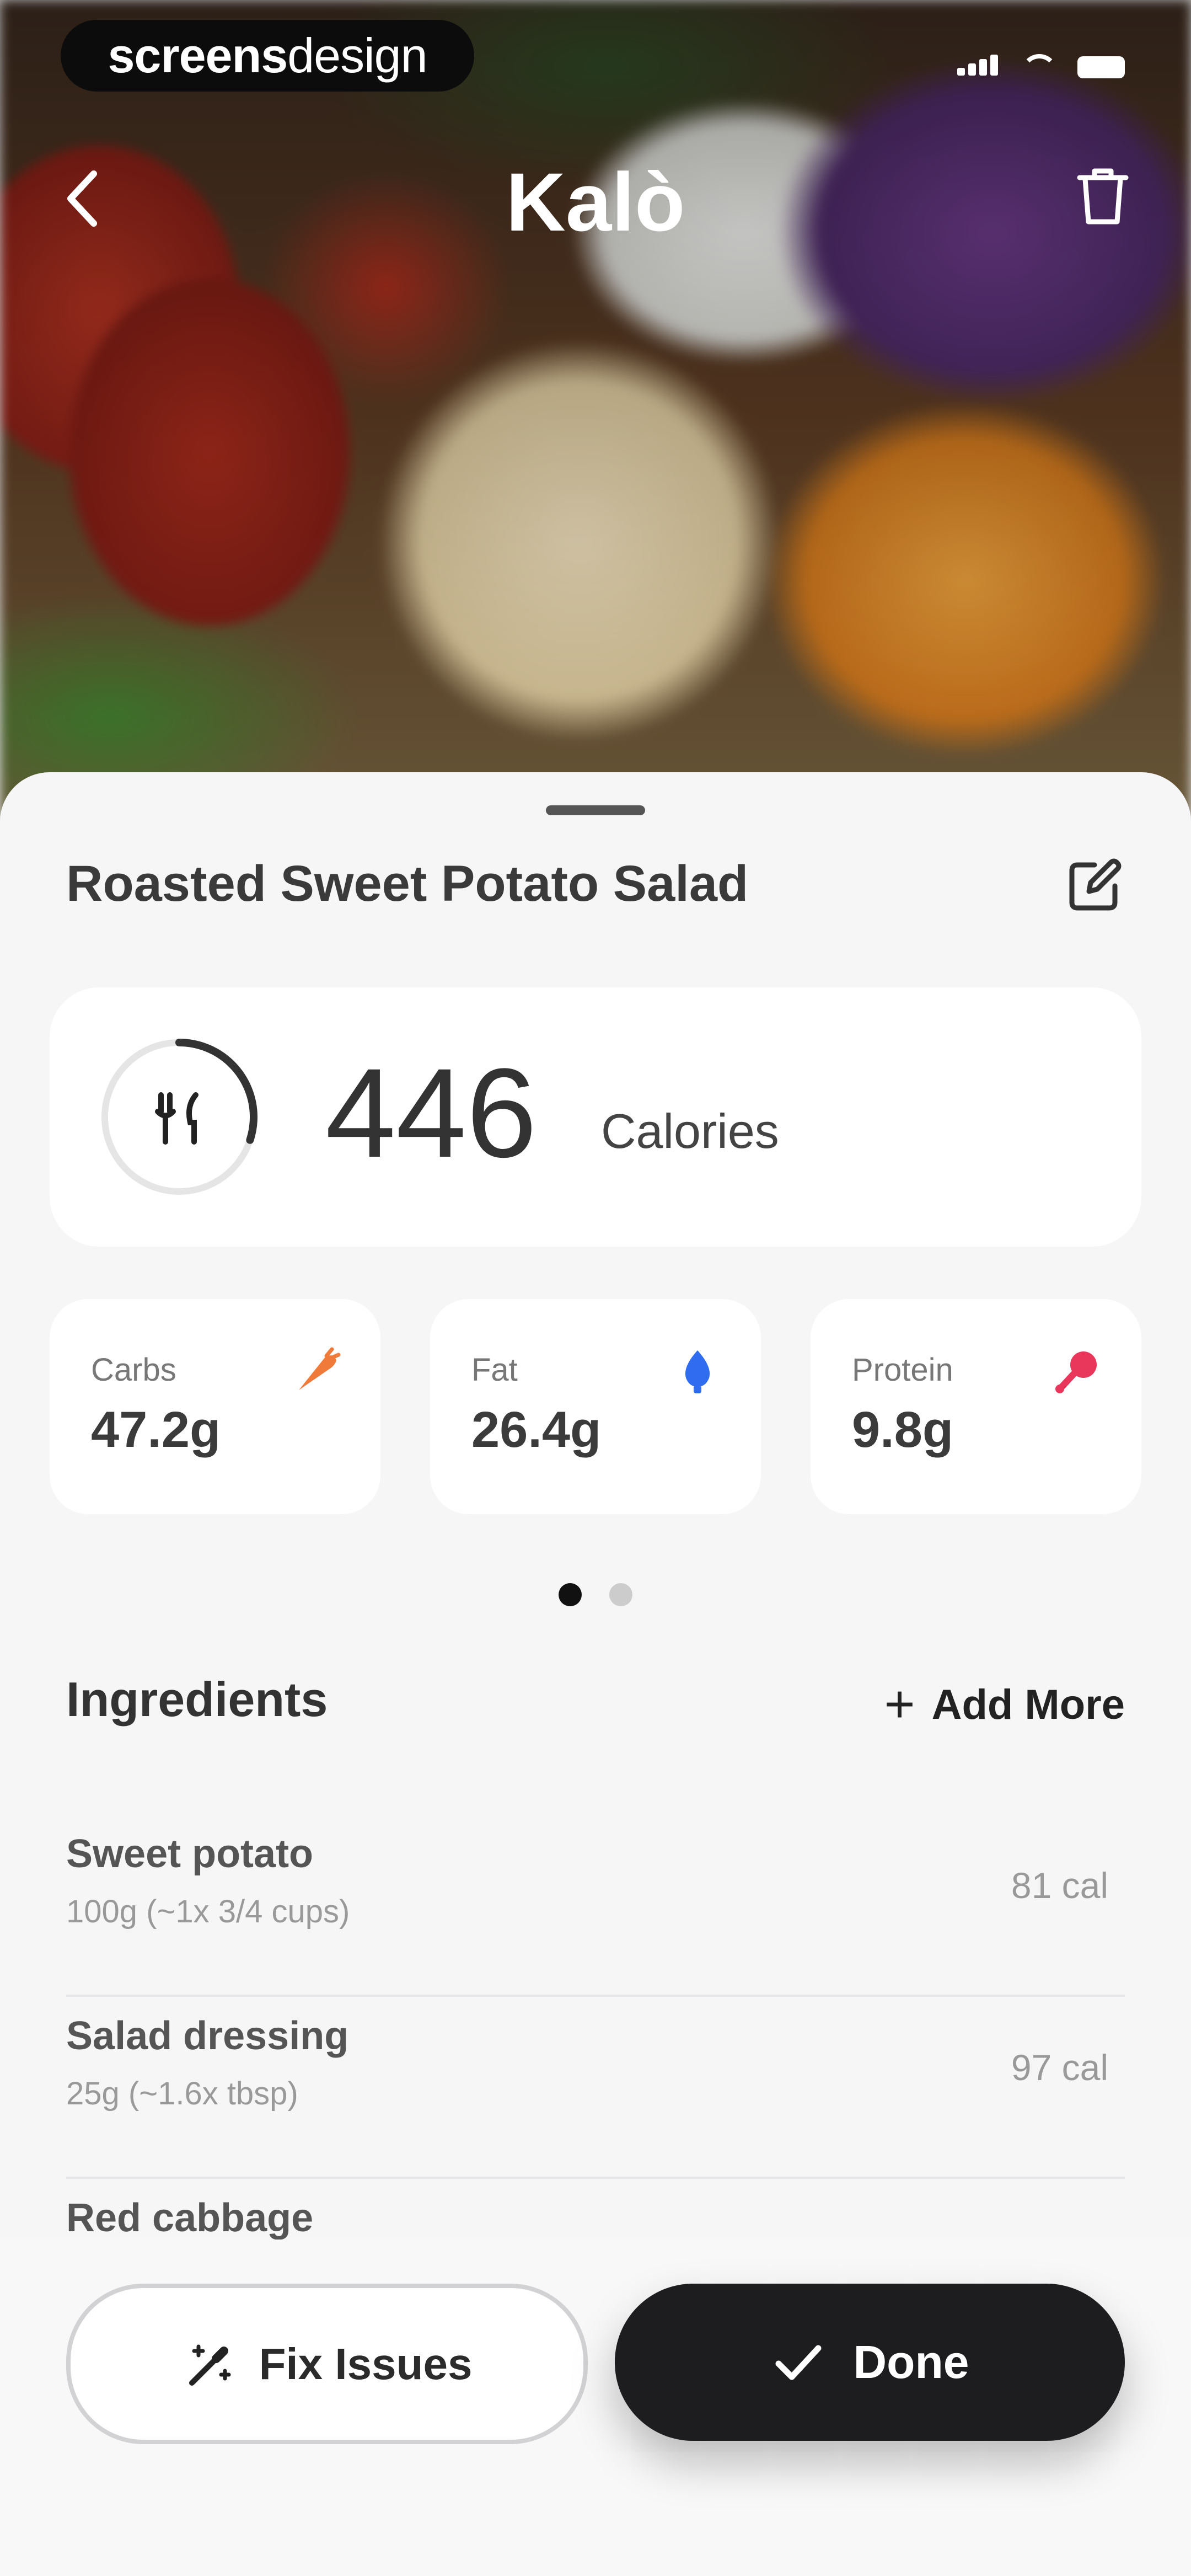 This screenshot has width=1191, height=2576. I want to click on sheet-handle, so click(595, 810).